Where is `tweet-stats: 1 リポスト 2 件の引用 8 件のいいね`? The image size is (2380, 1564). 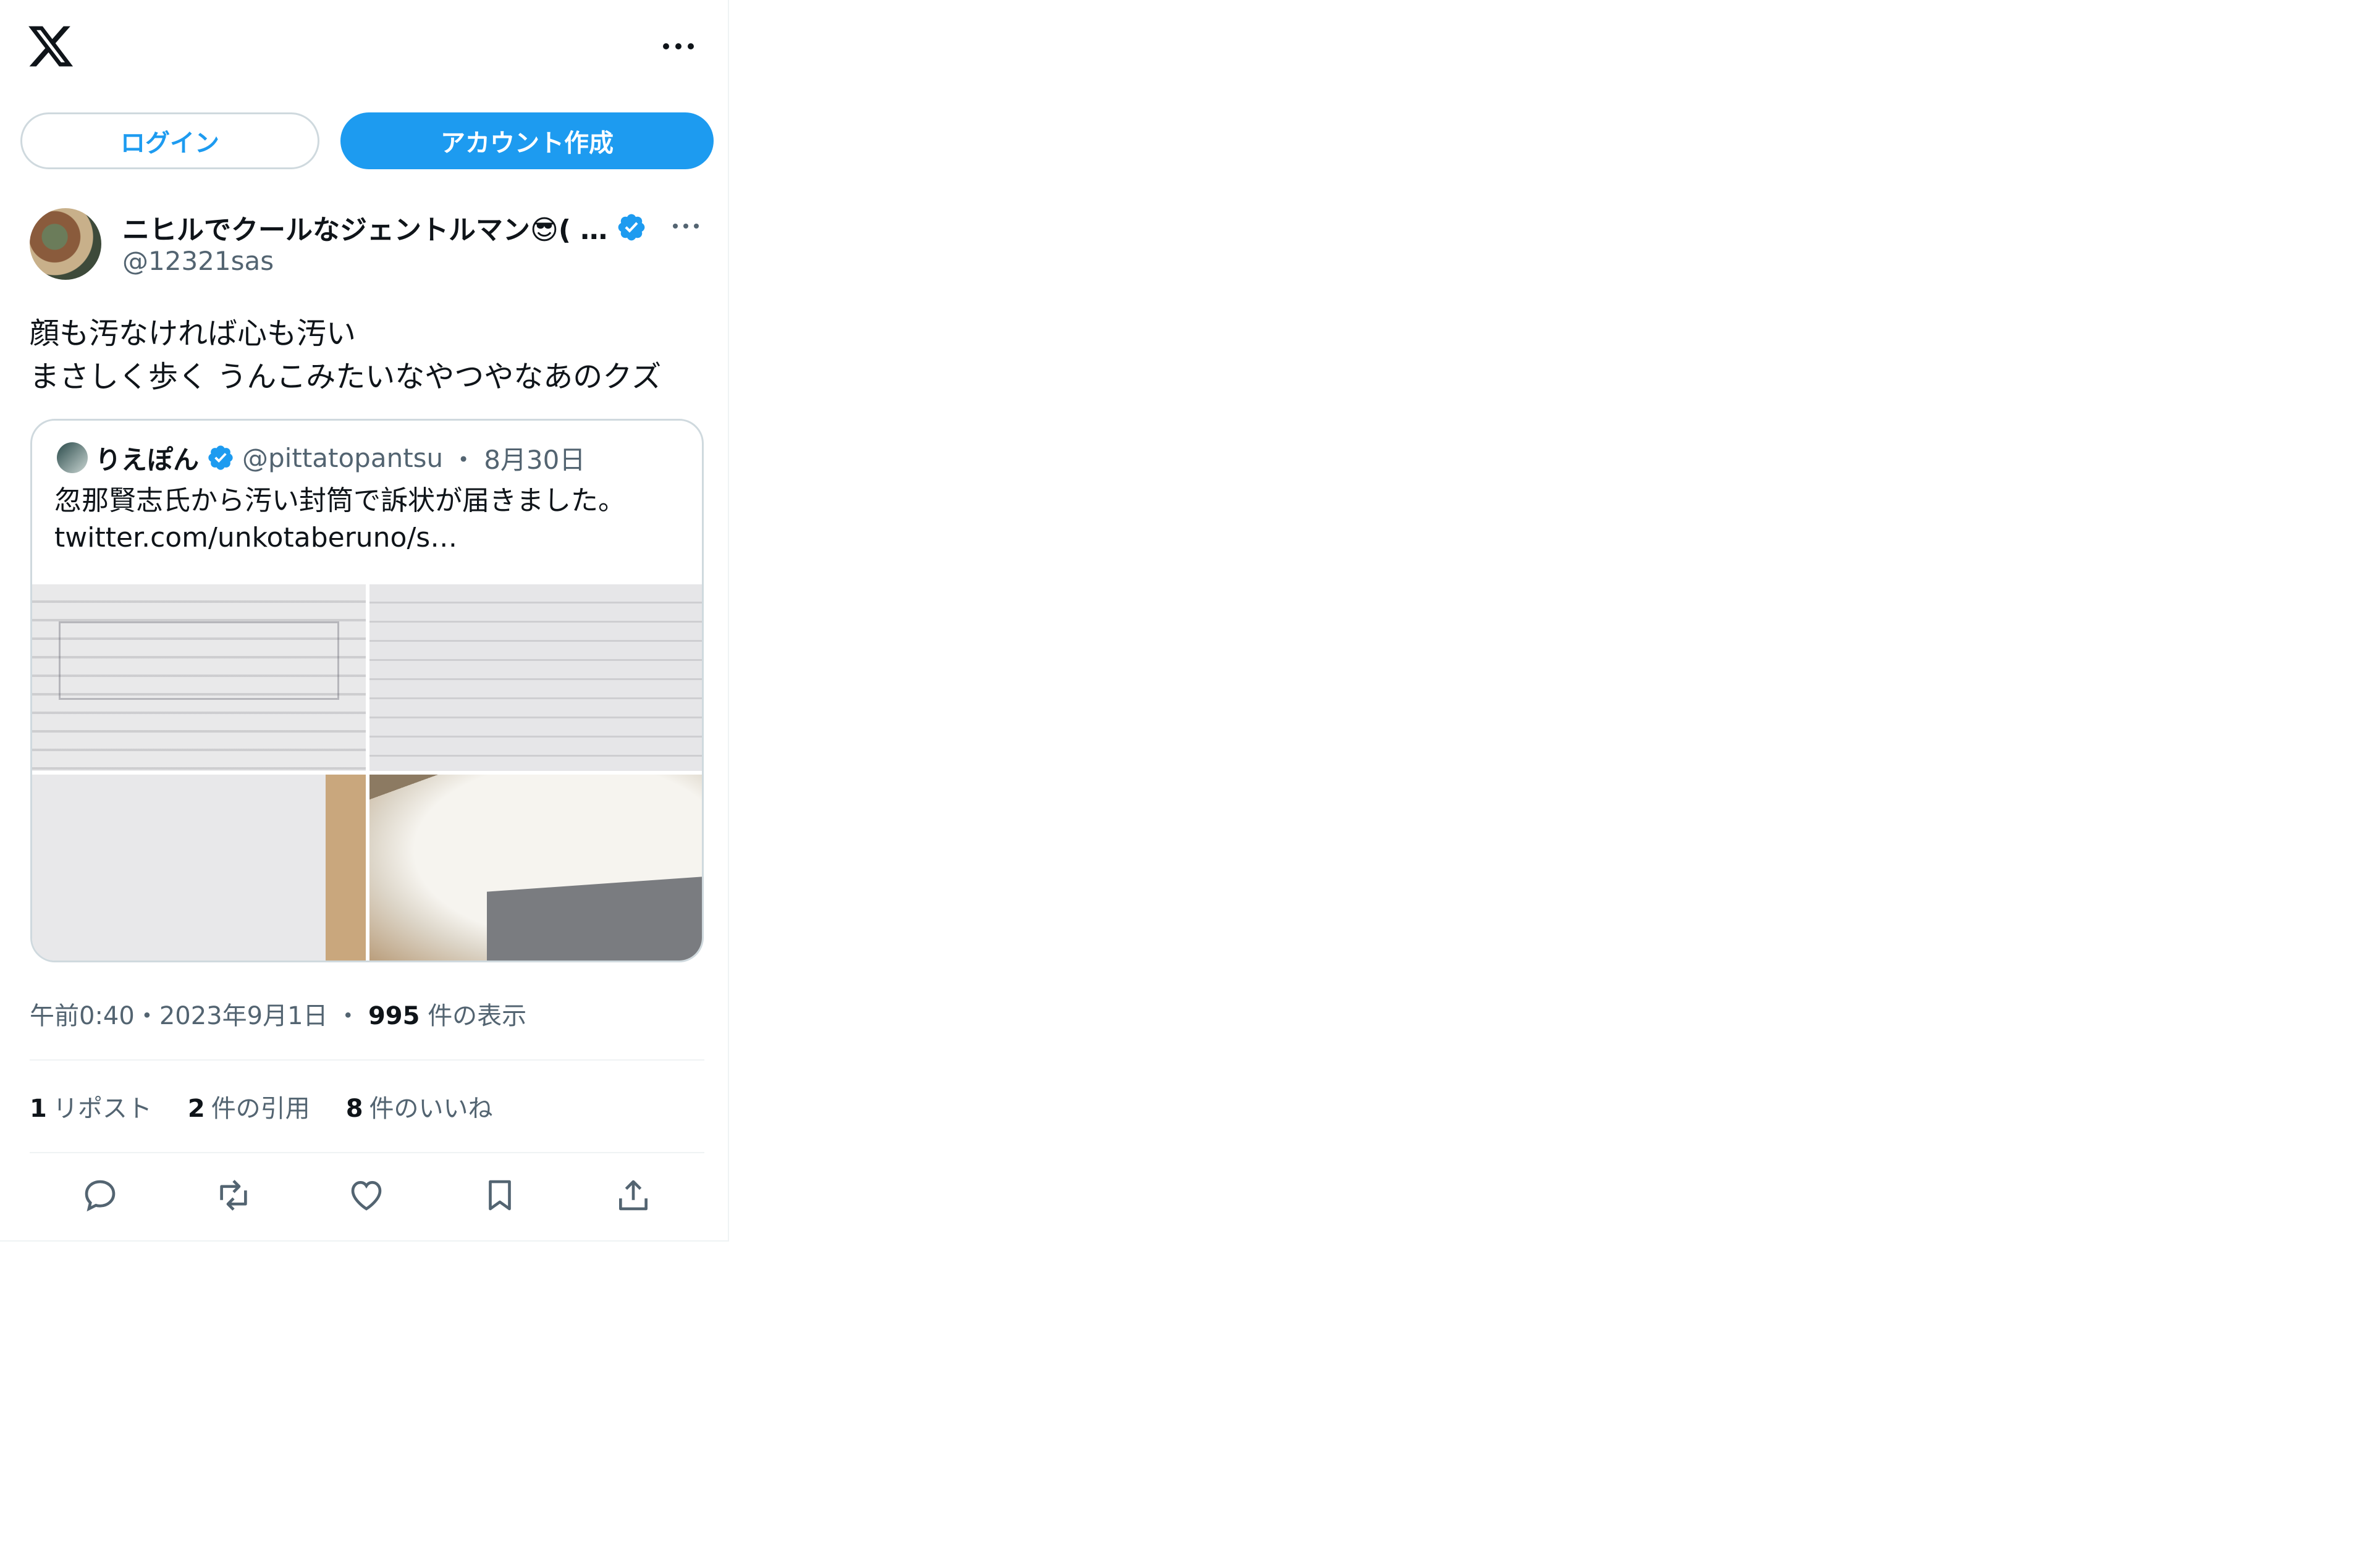
tweet-stats: 1 リポスト 2 件の引用 8 件のいいね is located at coordinates (261, 1106).